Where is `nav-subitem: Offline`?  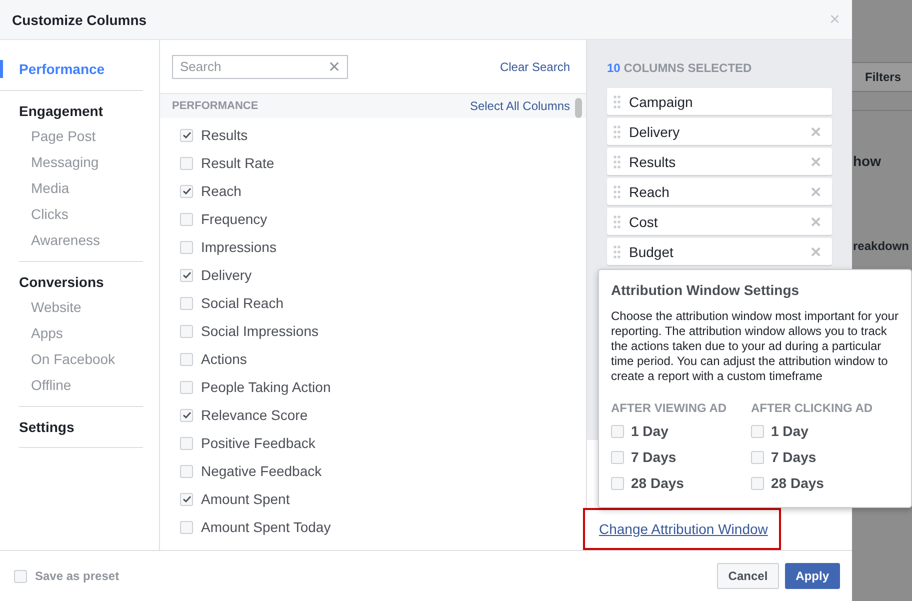 nav-subitem: Offline is located at coordinates (45, 385).